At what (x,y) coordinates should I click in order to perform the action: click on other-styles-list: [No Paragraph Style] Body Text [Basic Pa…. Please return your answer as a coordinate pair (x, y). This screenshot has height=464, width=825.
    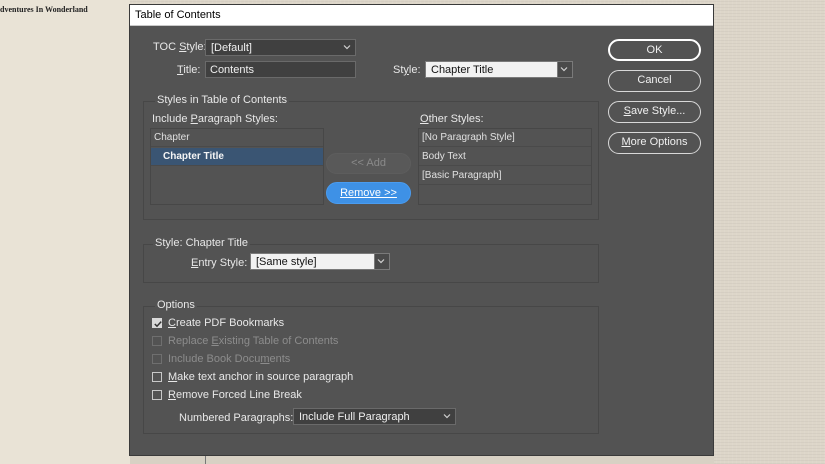
    Looking at the image, I should click on (505, 166).